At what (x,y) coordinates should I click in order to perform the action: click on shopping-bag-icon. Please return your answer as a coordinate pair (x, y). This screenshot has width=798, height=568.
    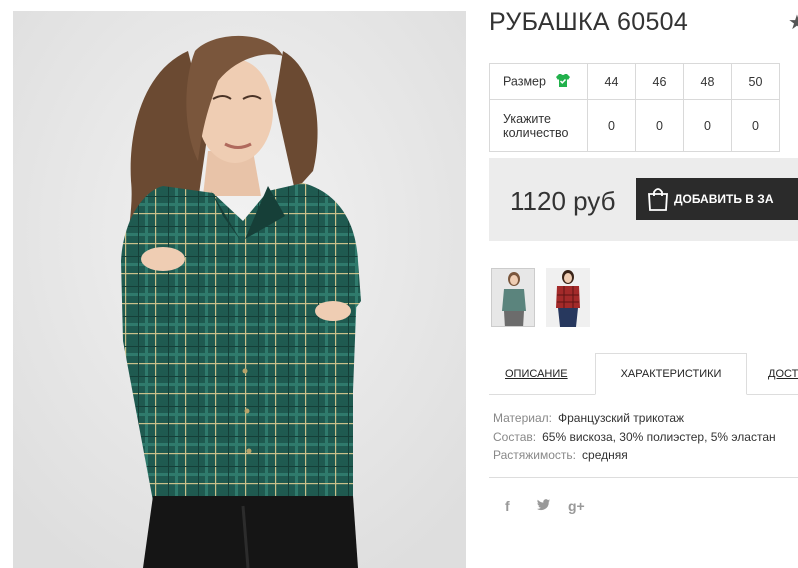
    Looking at the image, I should click on (658, 200).